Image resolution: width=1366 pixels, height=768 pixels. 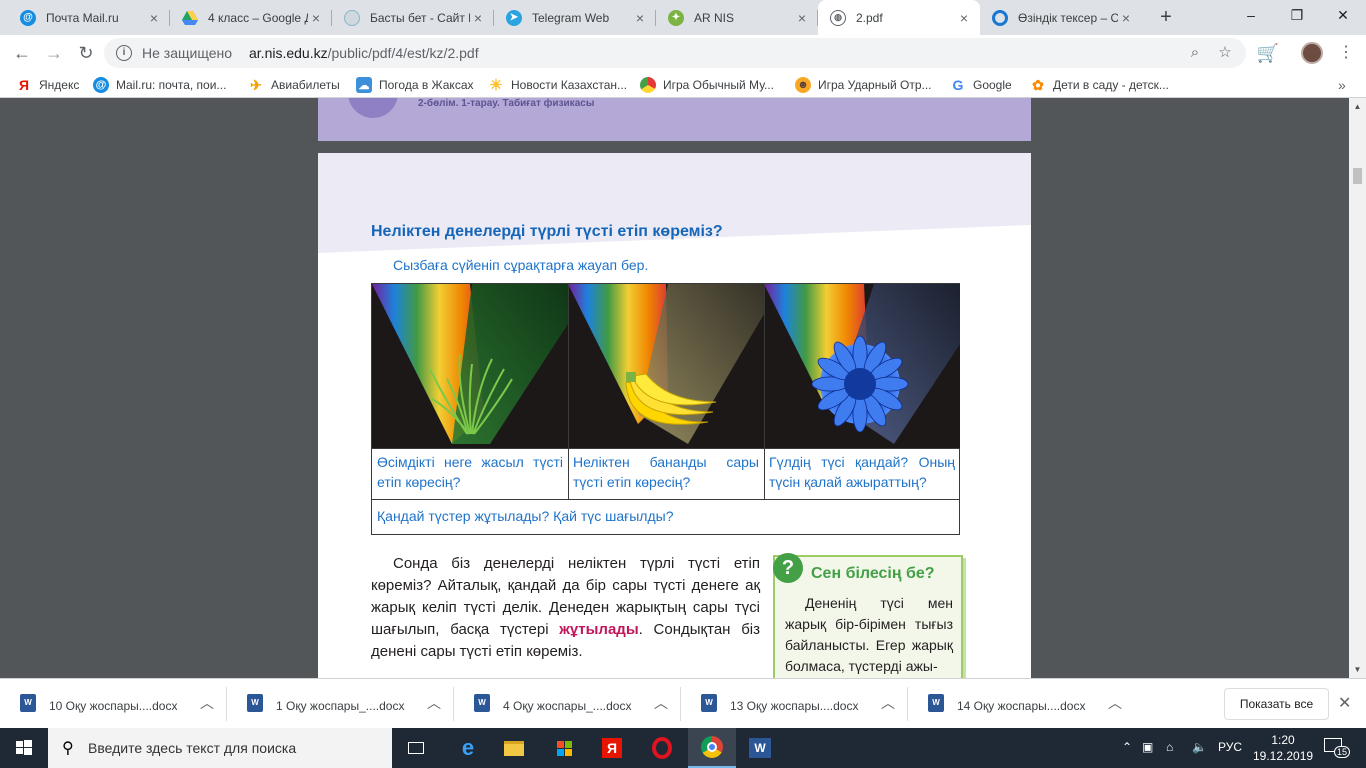 I want to click on volume-icon: 🔈, so click(x=1199, y=747).